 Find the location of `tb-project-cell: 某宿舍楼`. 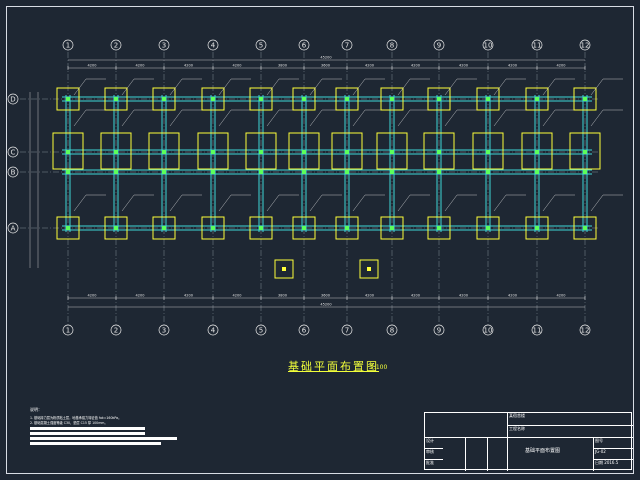

tb-project-cell: 某宿舍楼 is located at coordinates (570, 419).